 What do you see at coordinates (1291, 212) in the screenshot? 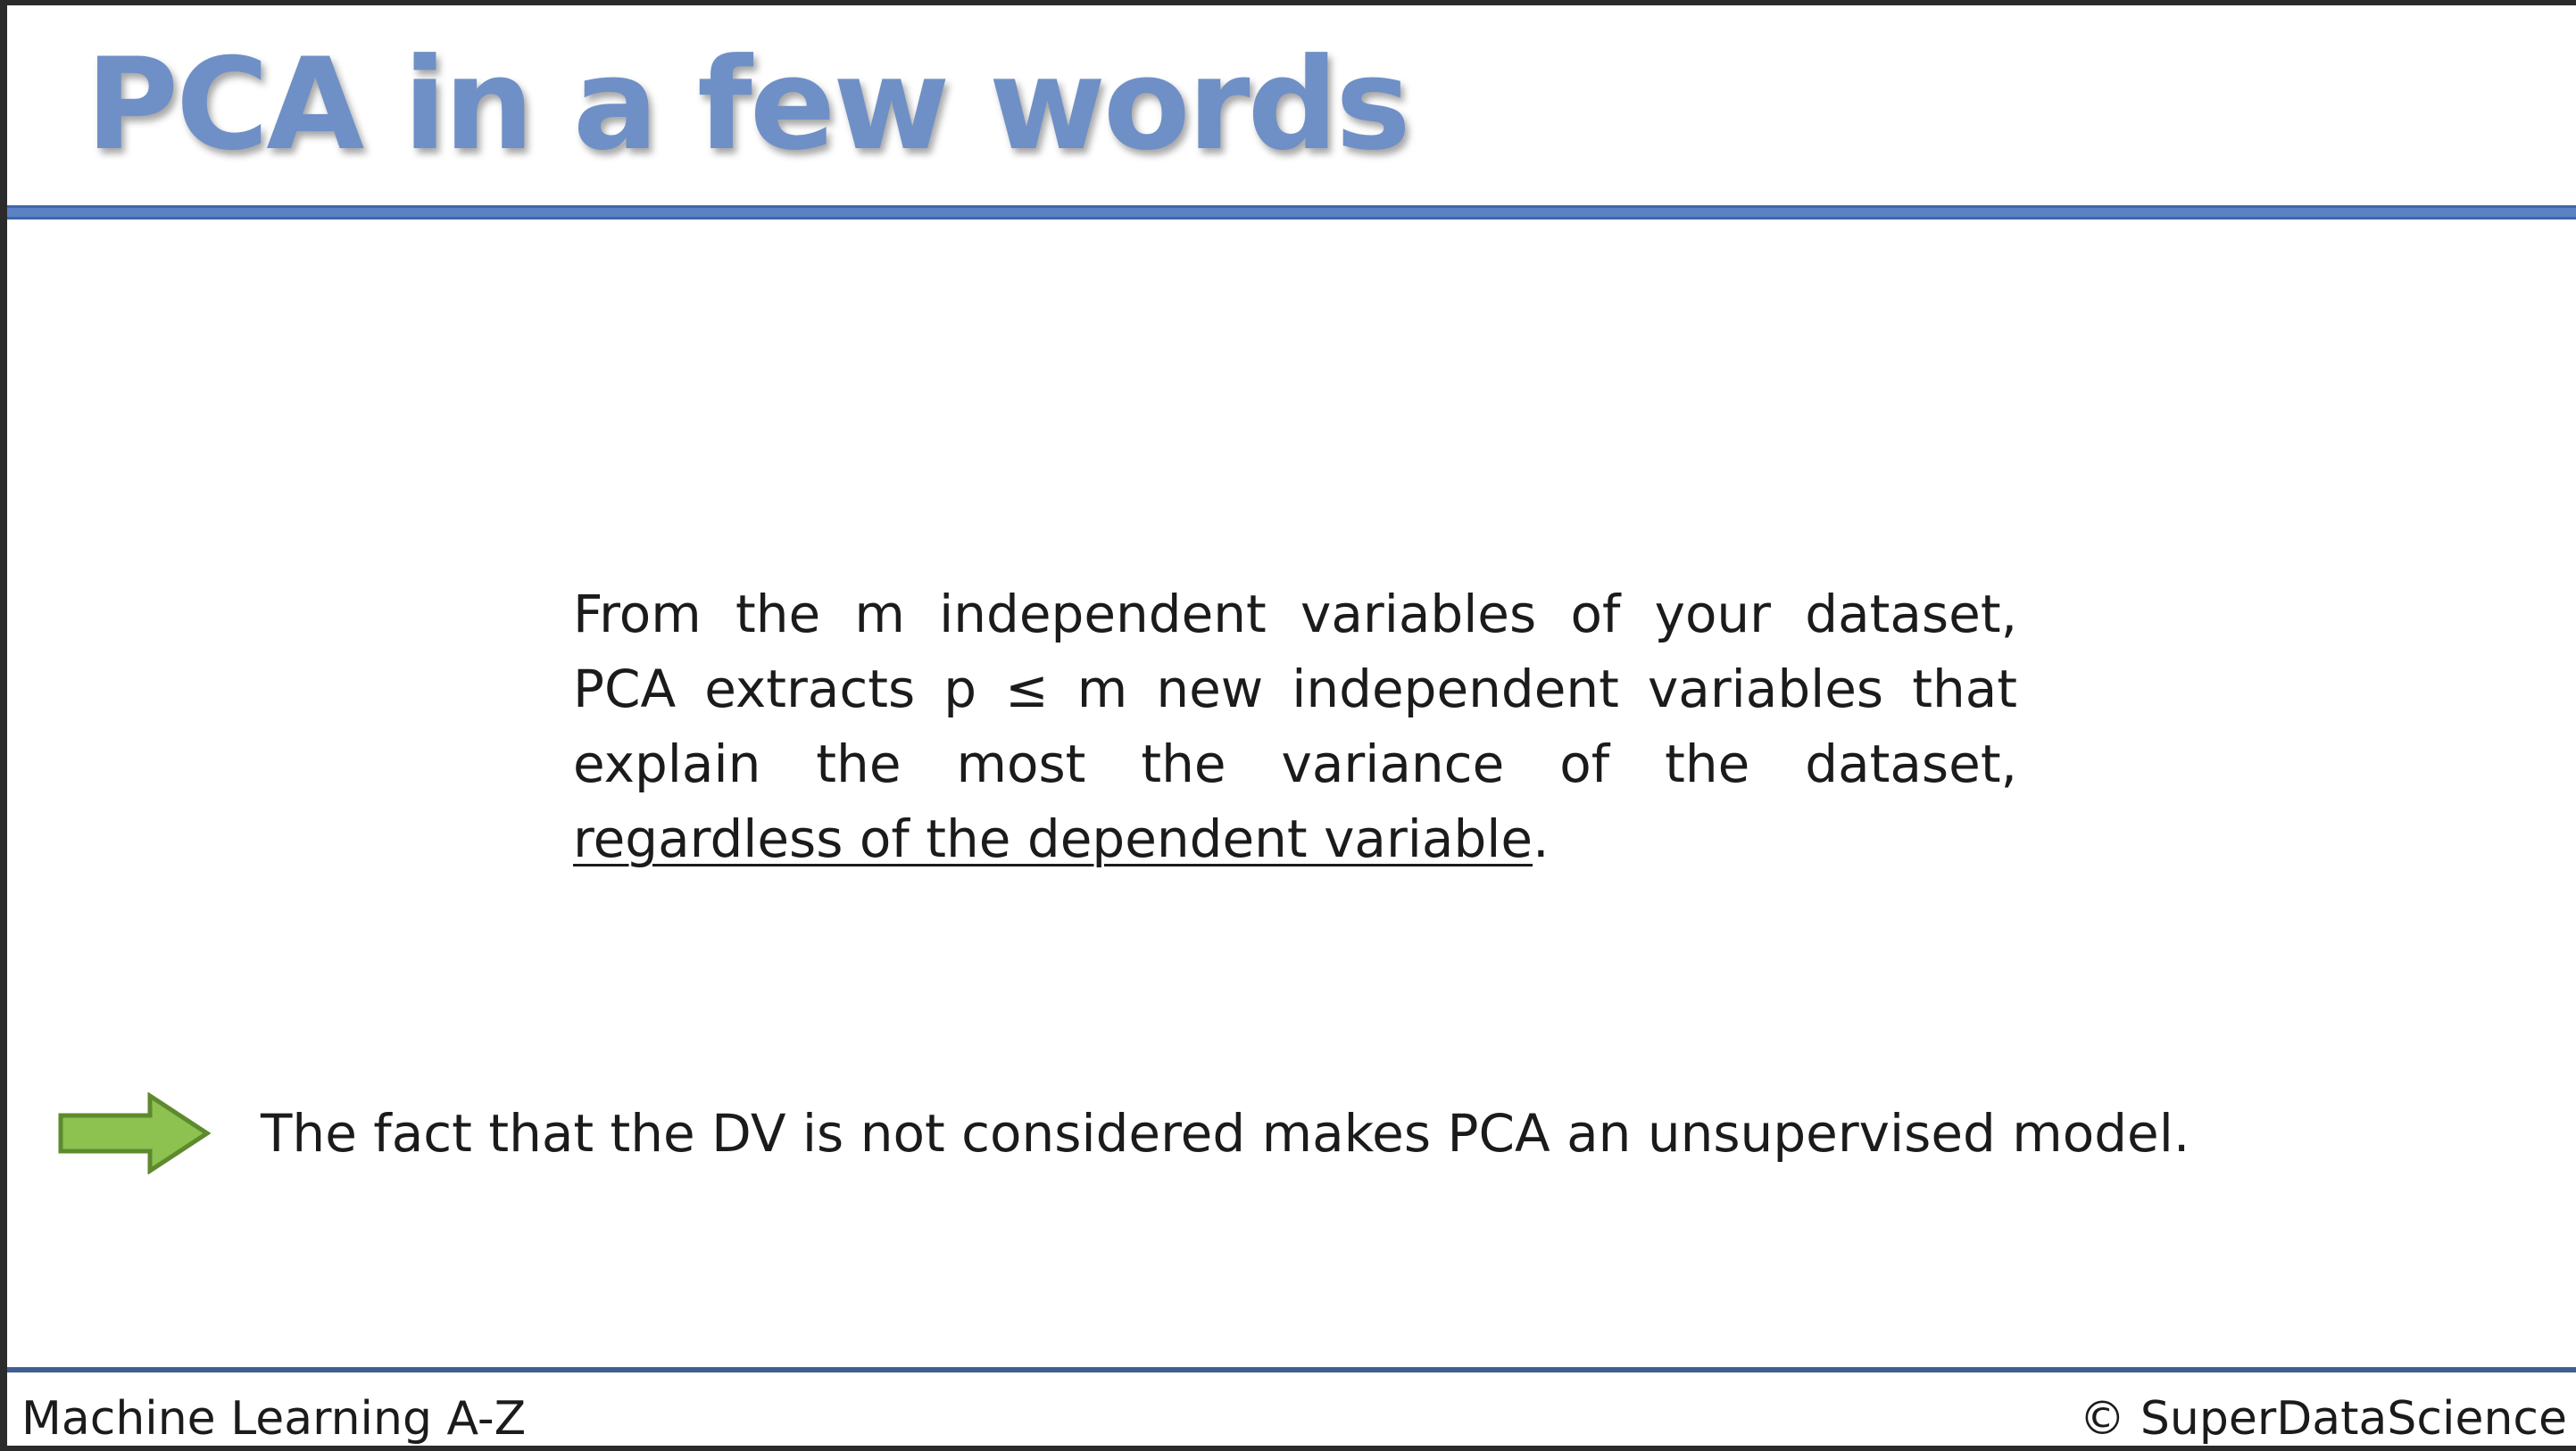
I see `title-divider` at bounding box center [1291, 212].